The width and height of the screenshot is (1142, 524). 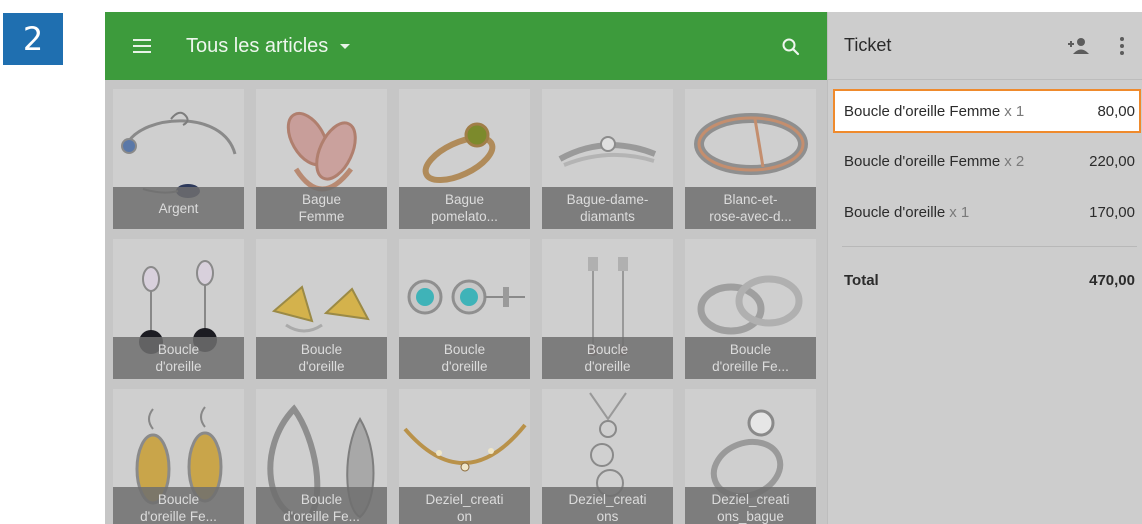 I want to click on item-tile: Bague Femme, so click(x=321, y=159).